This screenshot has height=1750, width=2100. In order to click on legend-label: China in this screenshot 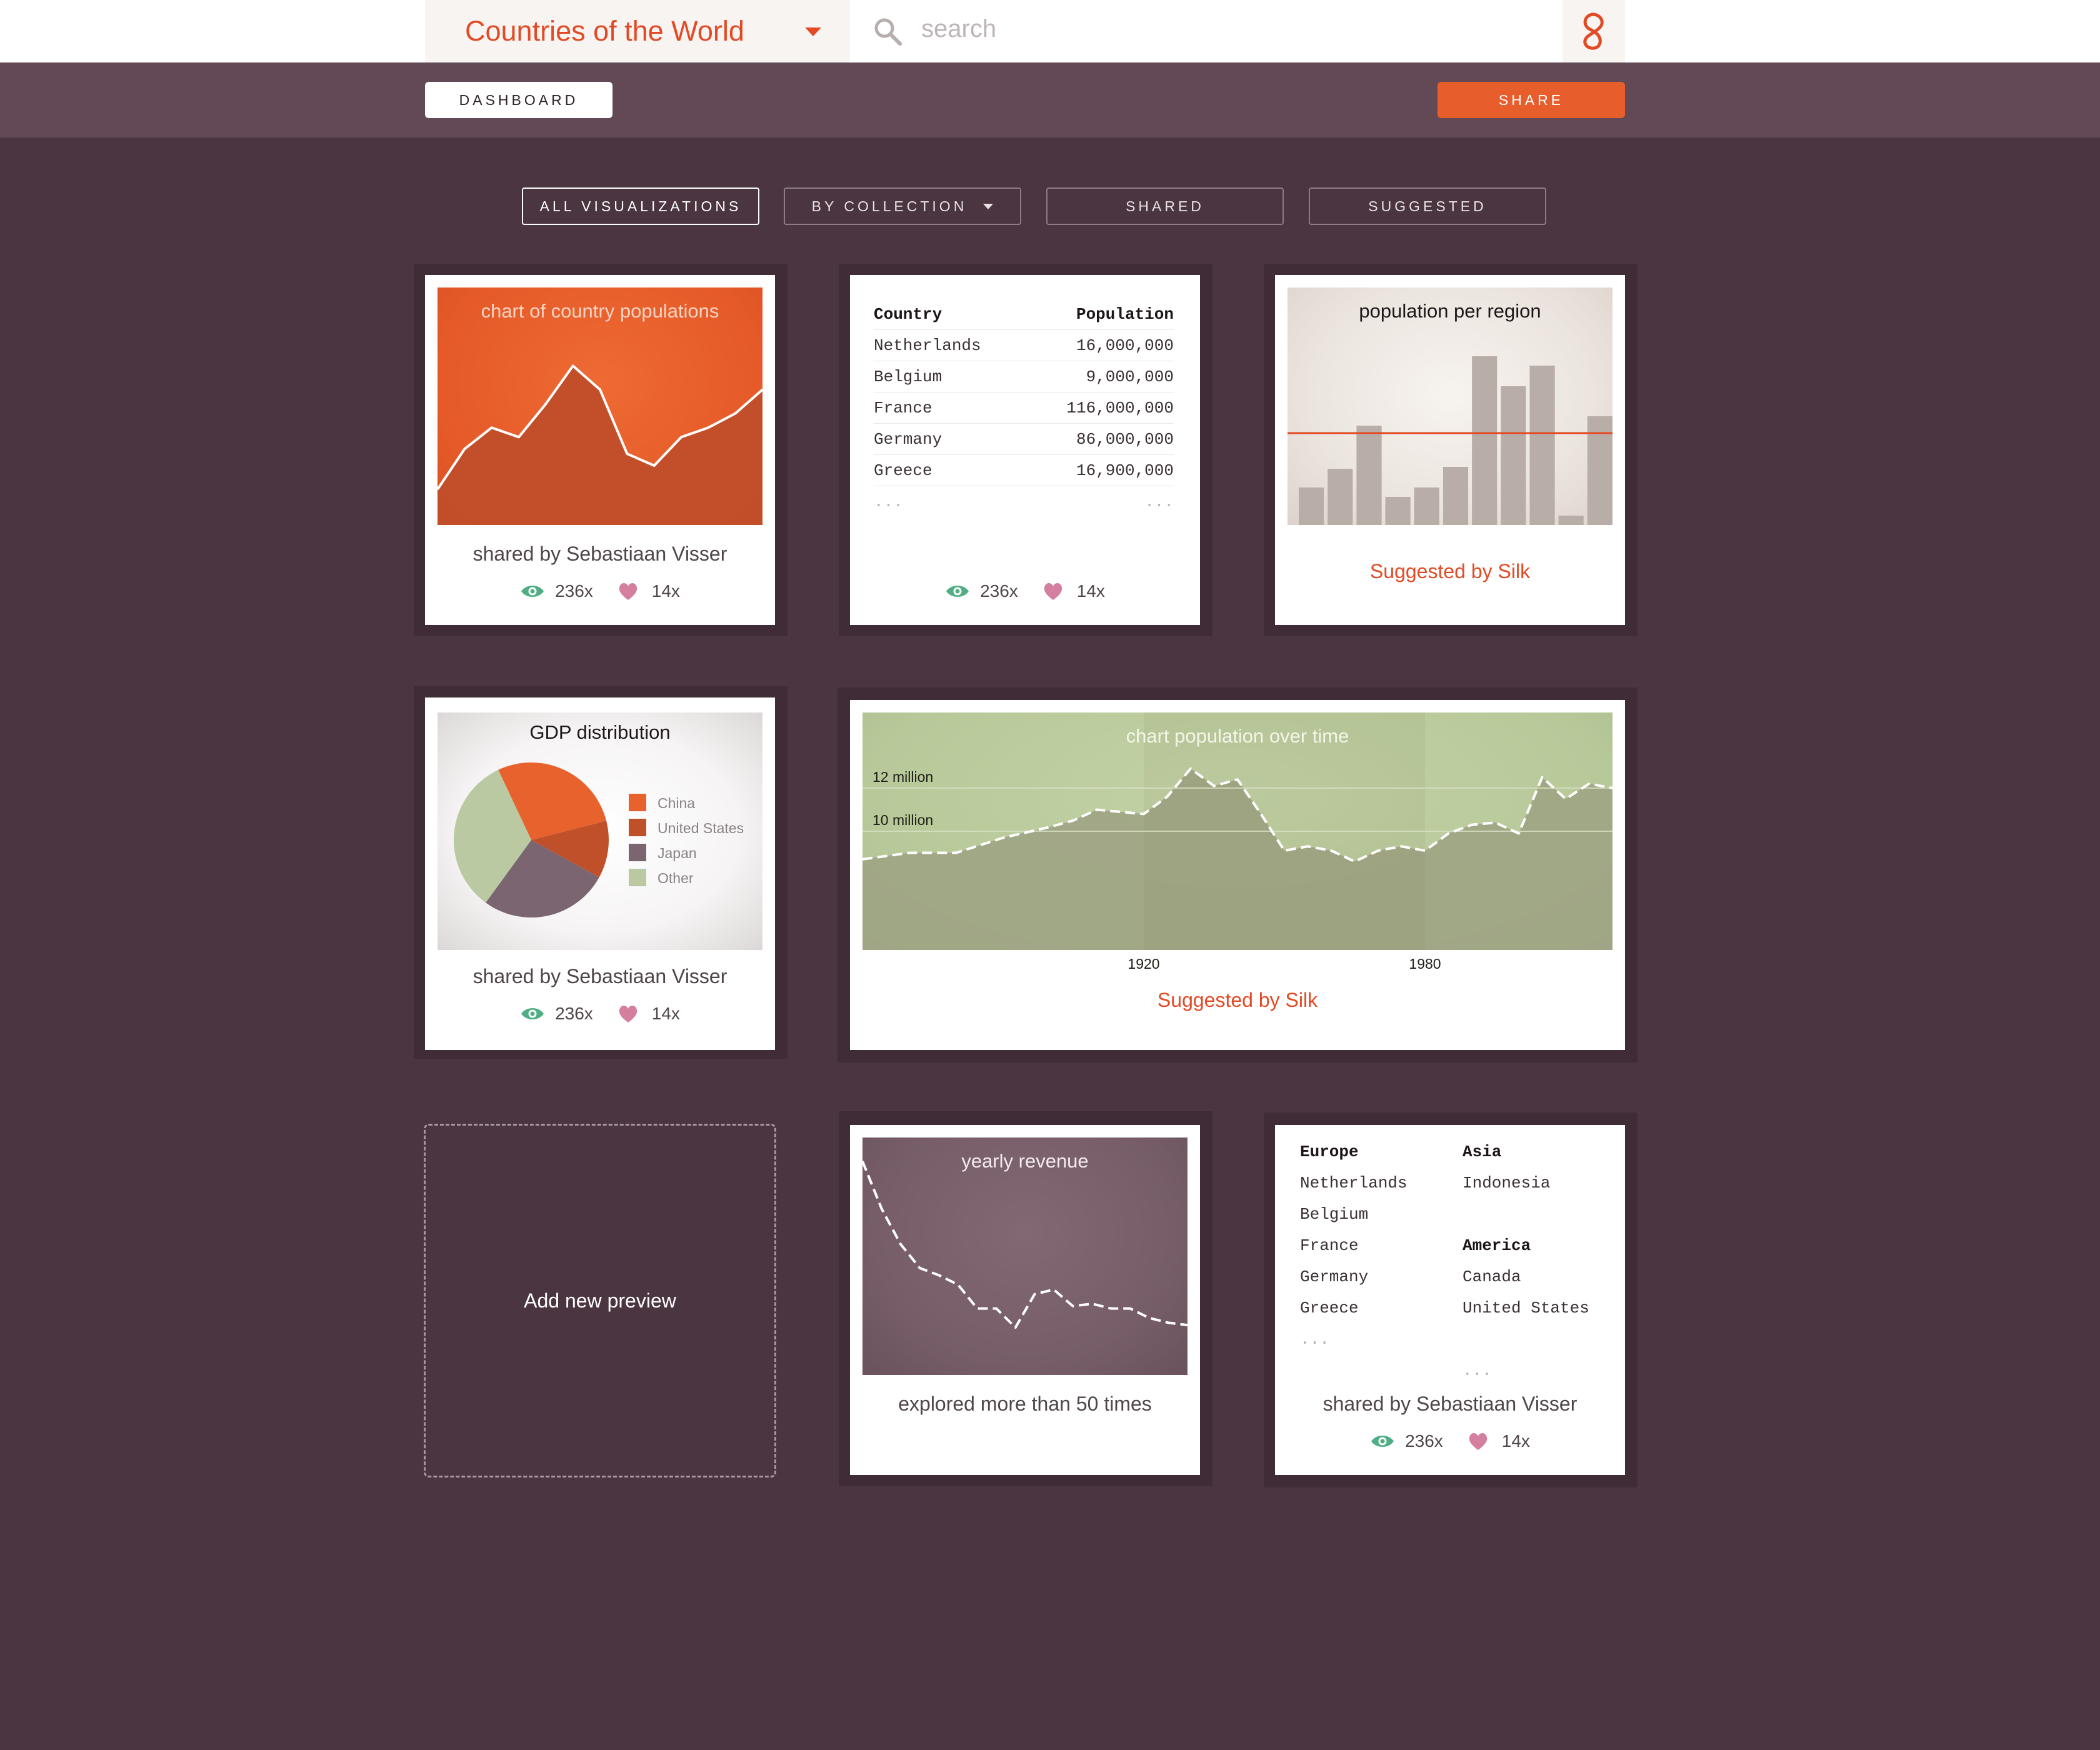, I will do `click(676, 803)`.